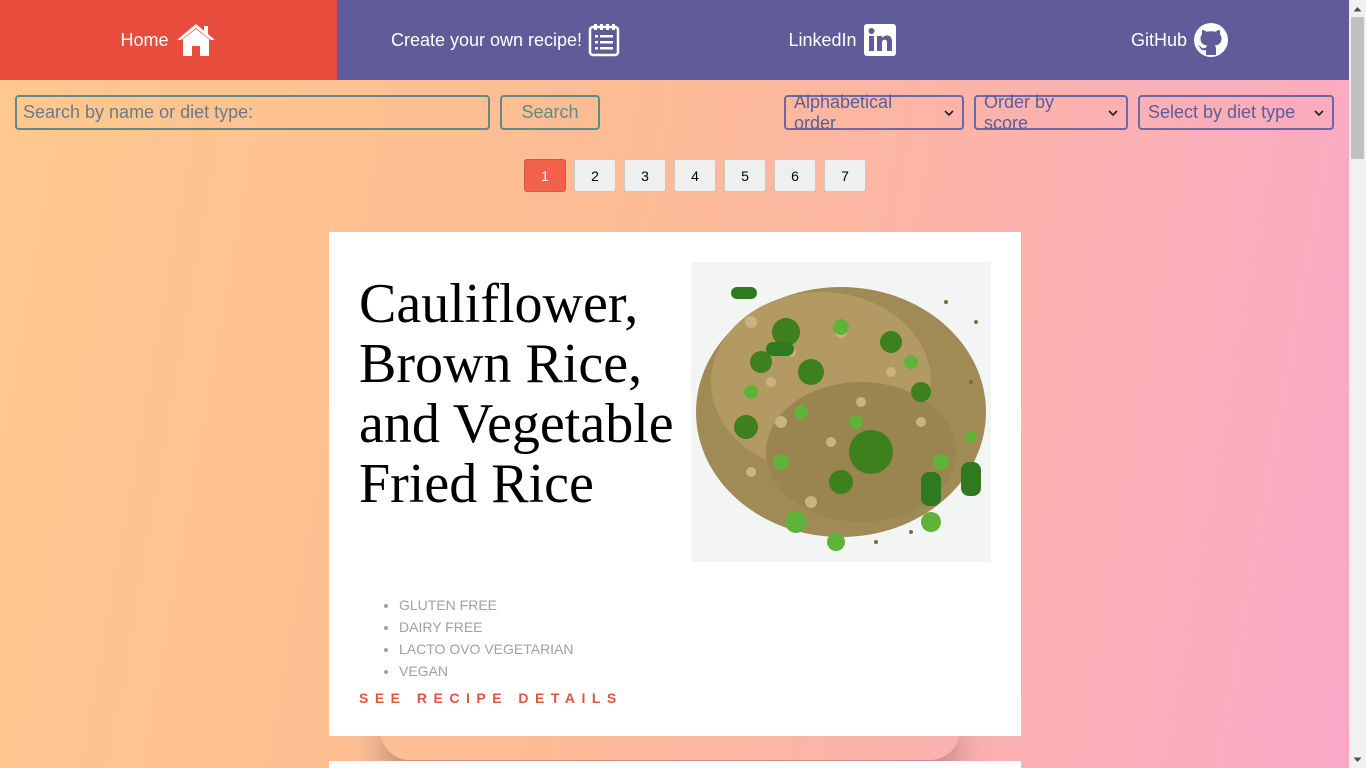 Image resolution: width=1366 pixels, height=768 pixels. Describe the element at coordinates (675, 764) in the screenshot. I see `next-recipe-card` at that location.